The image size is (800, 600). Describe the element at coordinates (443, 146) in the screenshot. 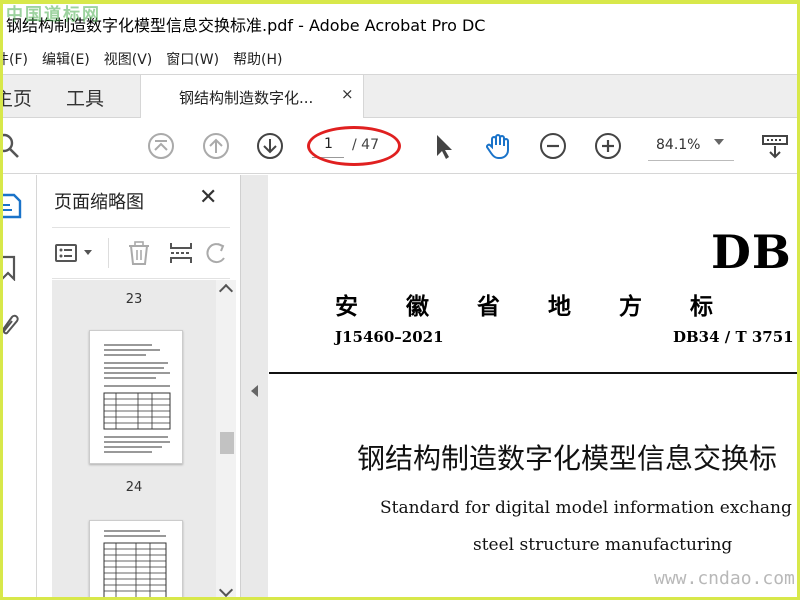

I see `select-tool-icon` at that location.